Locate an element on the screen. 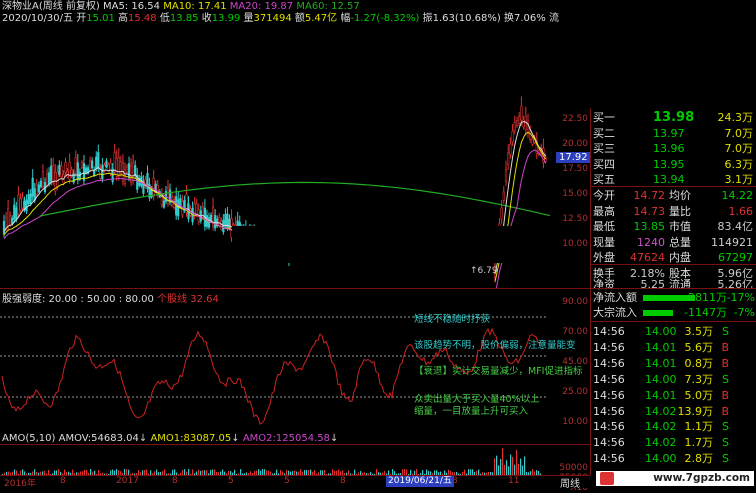 This screenshot has height=493, width=756. stat-value: 13.85 is located at coordinates (649, 226).